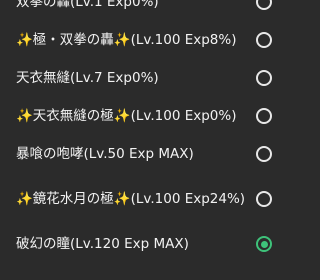 The height and width of the screenshot is (280, 320). Describe the element at coordinates (131, 199) in the screenshot. I see `skill-option-label: ✨鏡花水月の極✨(Lv.100 Exp24%)` at that location.